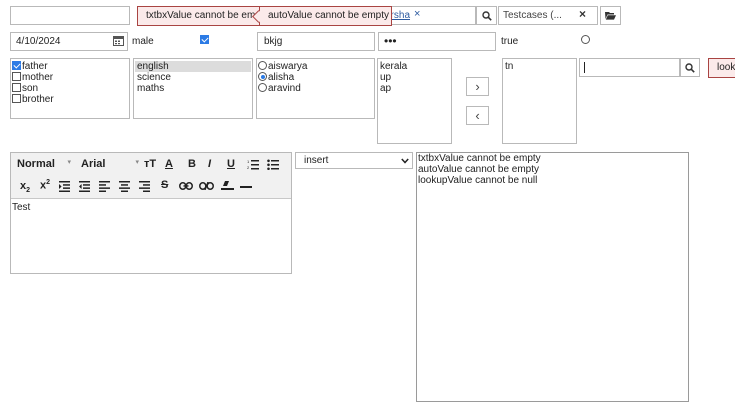 The height and width of the screenshot is (410, 735). I want to click on lookup-search-button, so click(690, 67).